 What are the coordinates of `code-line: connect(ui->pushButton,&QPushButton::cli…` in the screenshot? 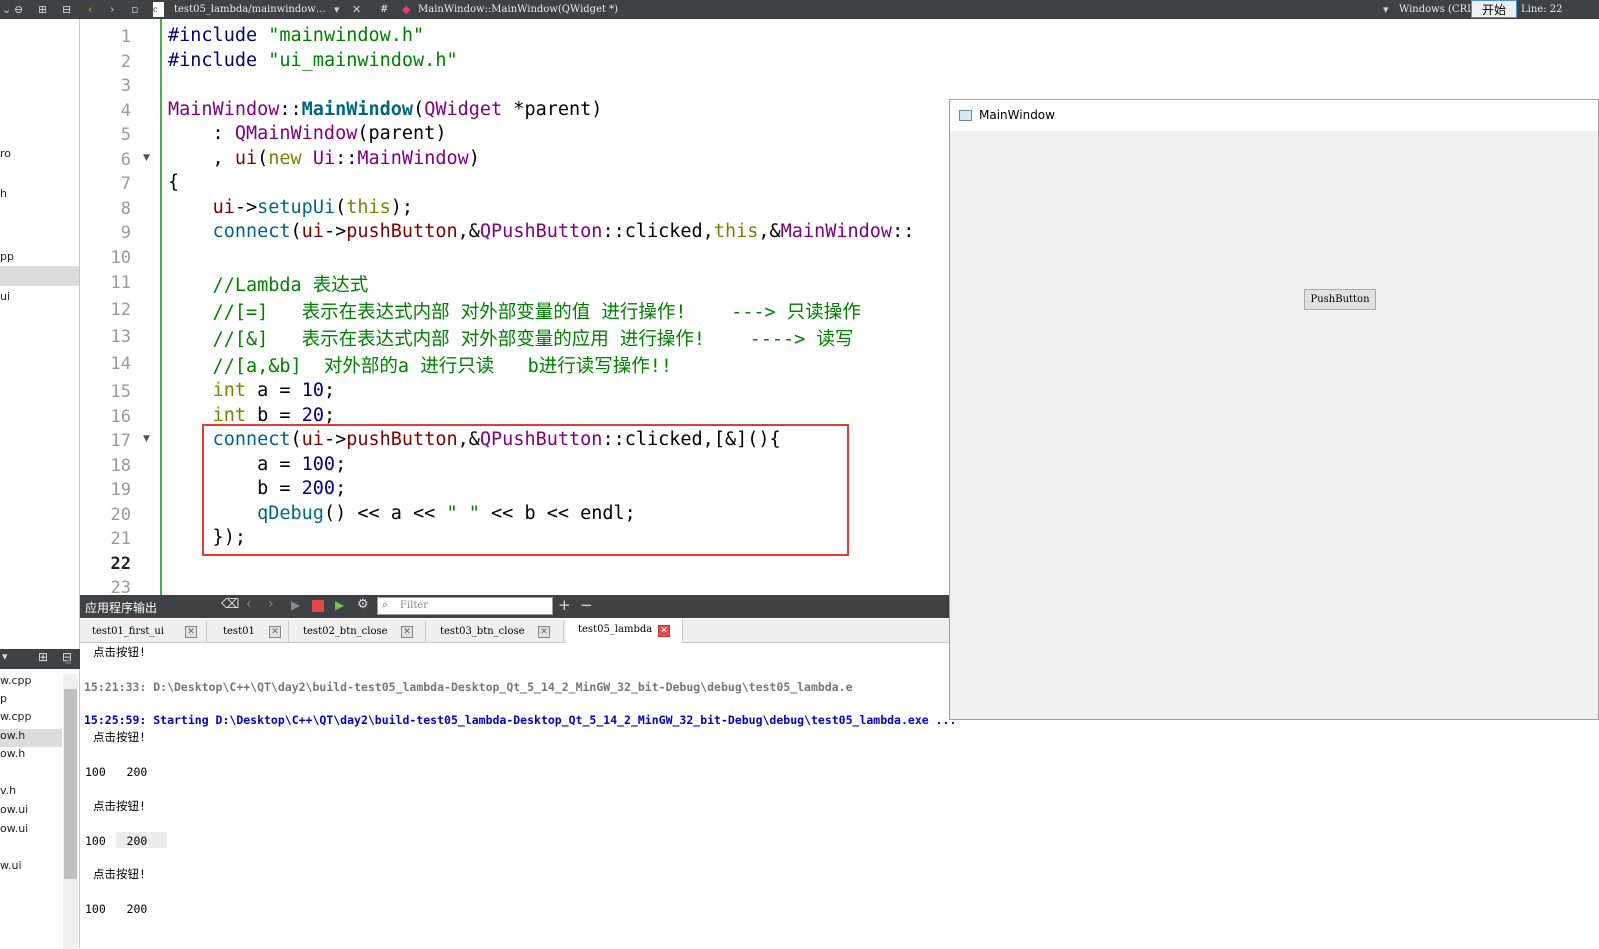 It's located at (563, 231).